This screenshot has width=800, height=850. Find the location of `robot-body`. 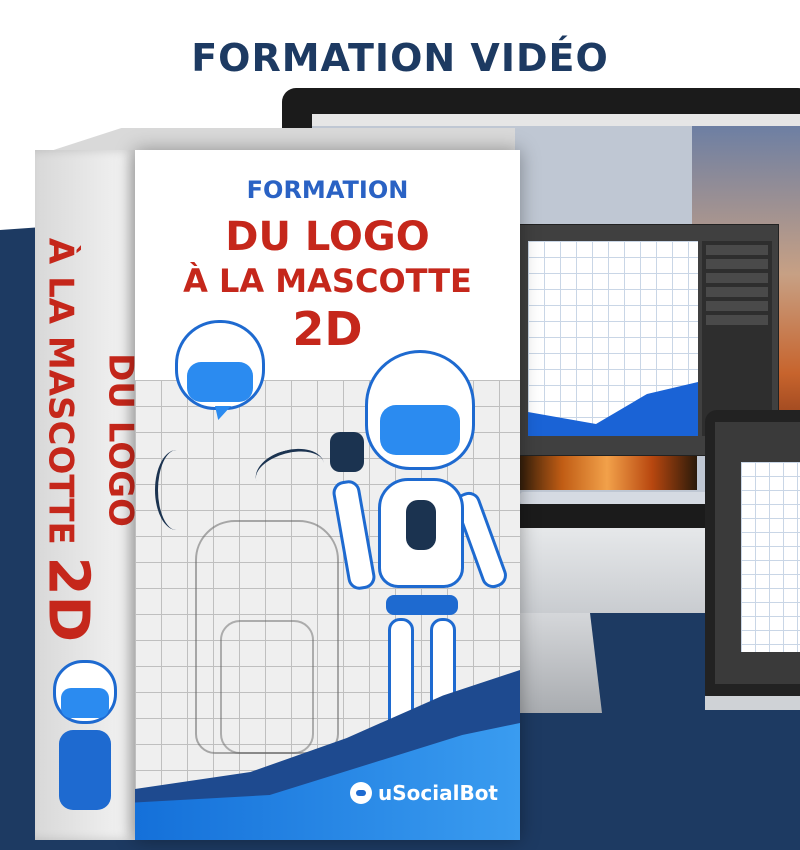

robot-body is located at coordinates (85, 770).